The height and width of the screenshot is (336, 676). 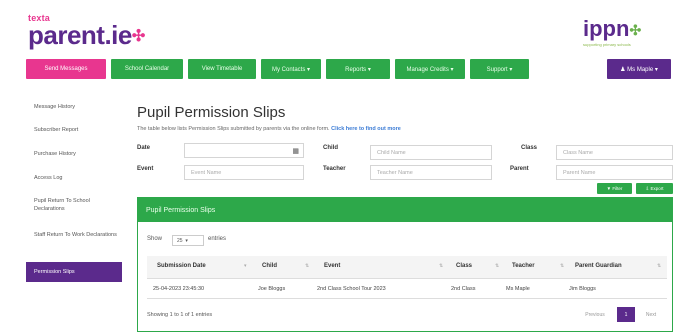 What do you see at coordinates (66, 69) in the screenshot?
I see `nav-send-messages: Send Messages` at bounding box center [66, 69].